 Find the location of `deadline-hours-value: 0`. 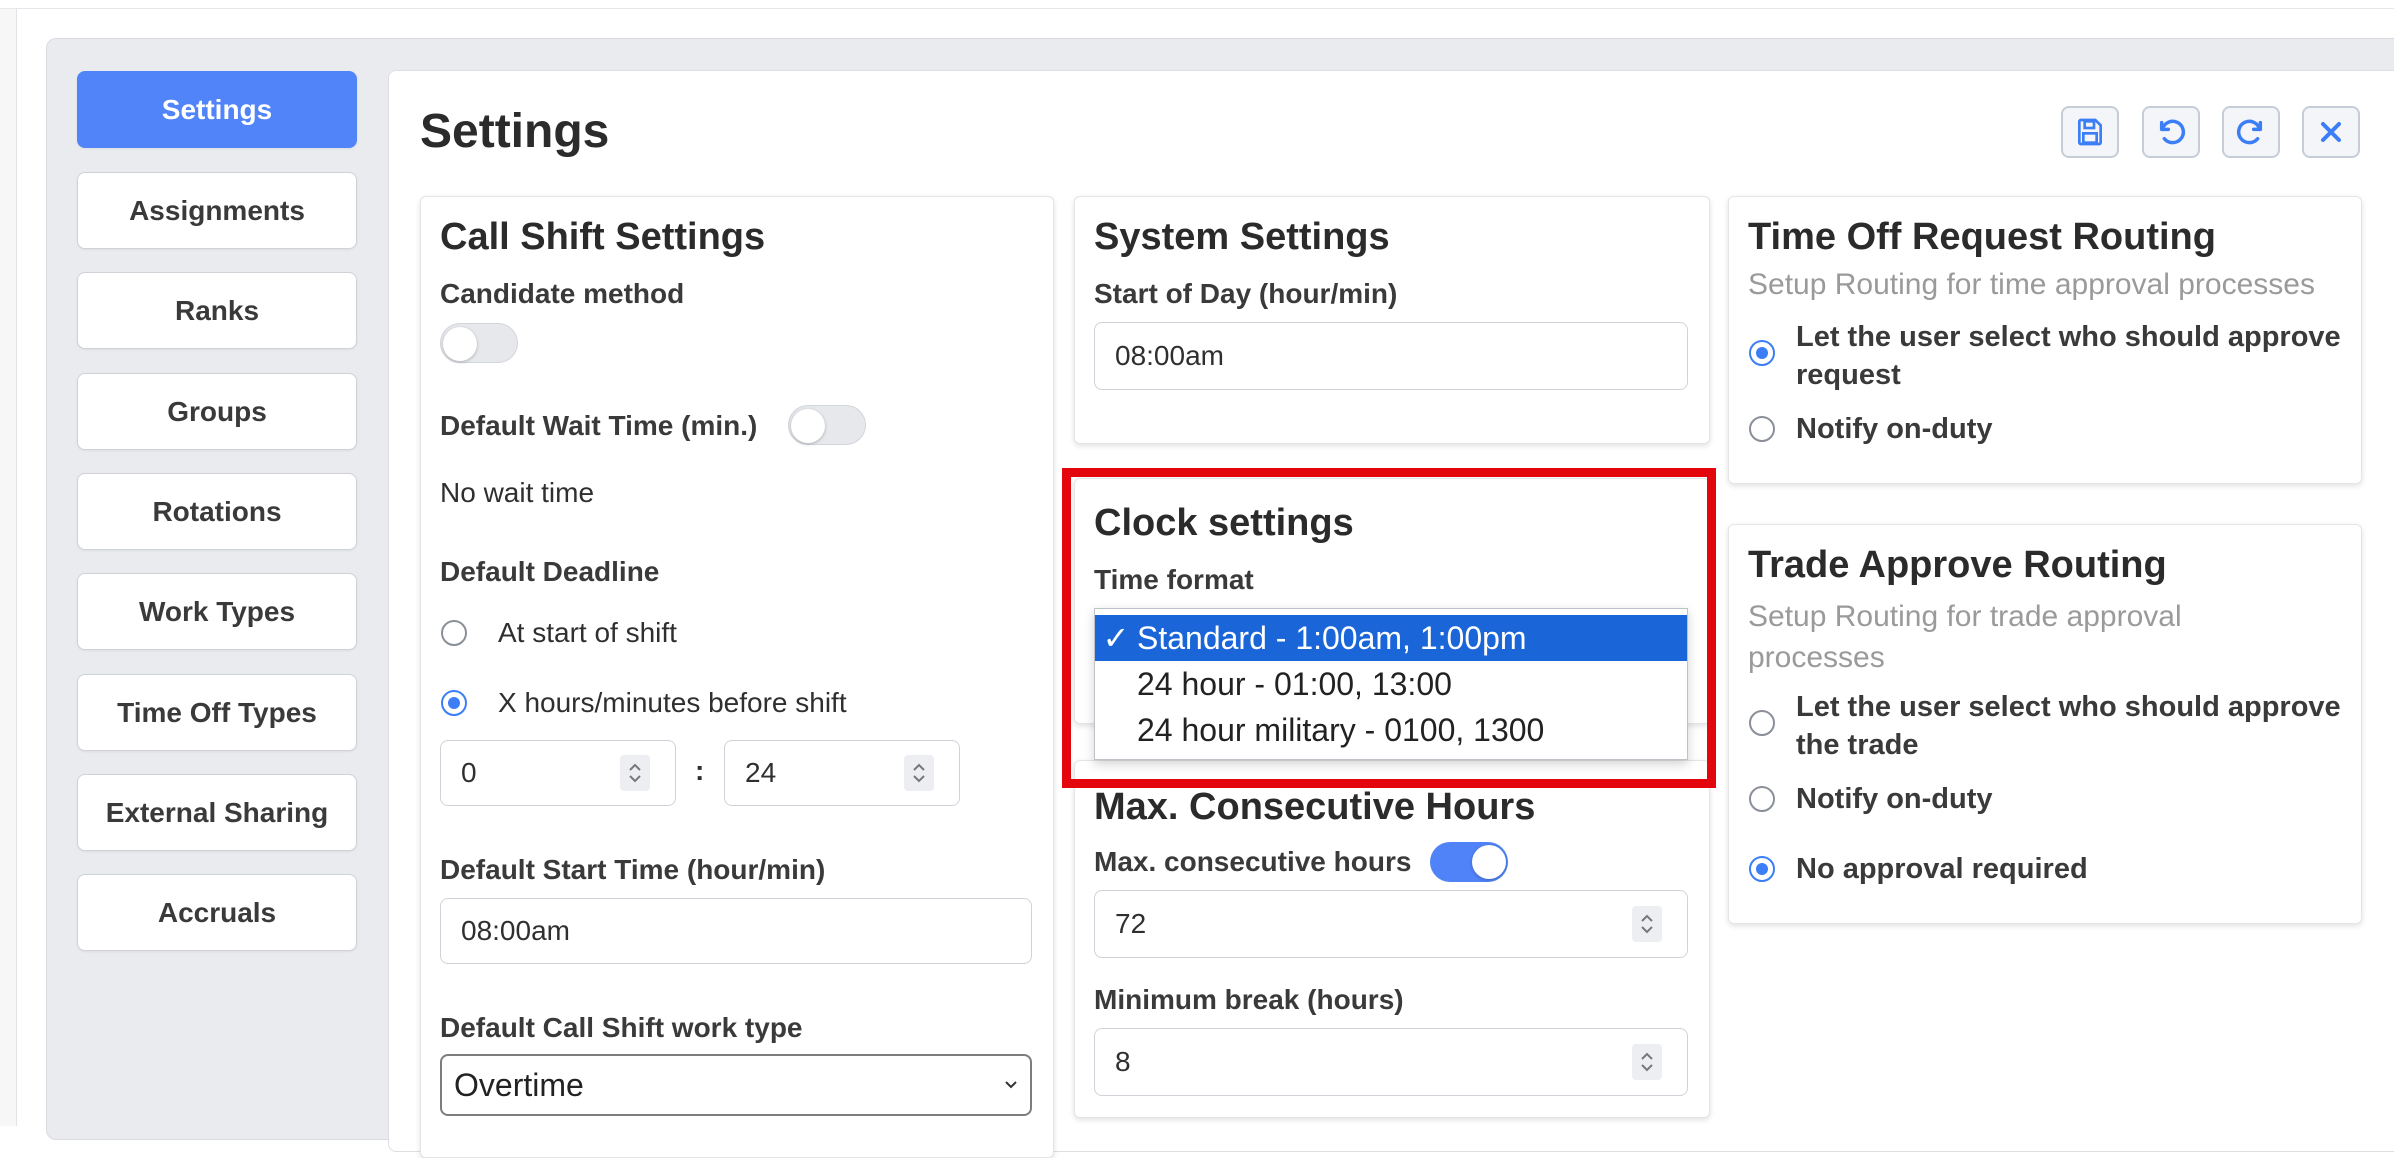

deadline-hours-value: 0 is located at coordinates (469, 772).